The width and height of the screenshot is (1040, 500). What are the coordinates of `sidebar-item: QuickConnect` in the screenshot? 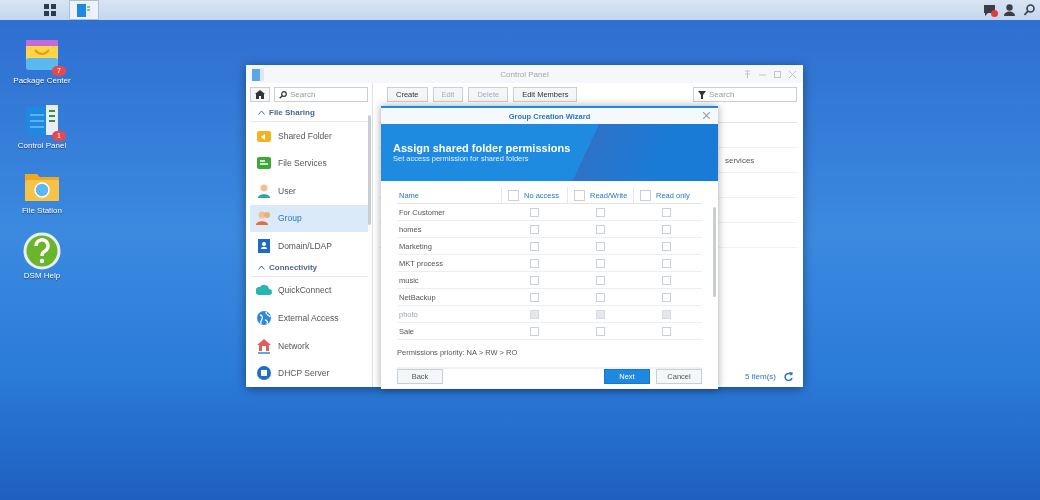 It's located at (309, 290).